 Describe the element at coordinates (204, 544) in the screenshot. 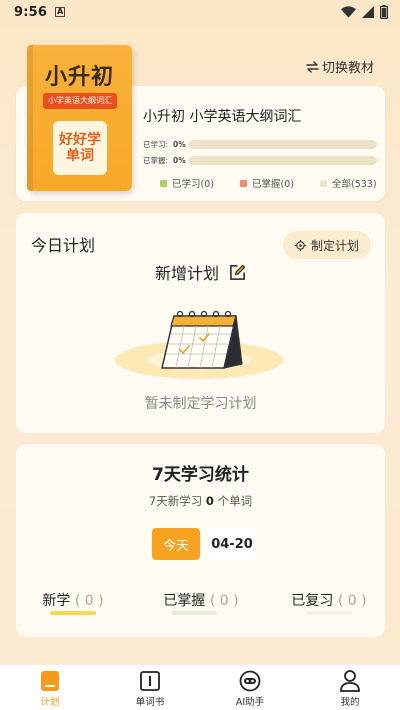

I see `date-selector: 今天 04-20` at that location.